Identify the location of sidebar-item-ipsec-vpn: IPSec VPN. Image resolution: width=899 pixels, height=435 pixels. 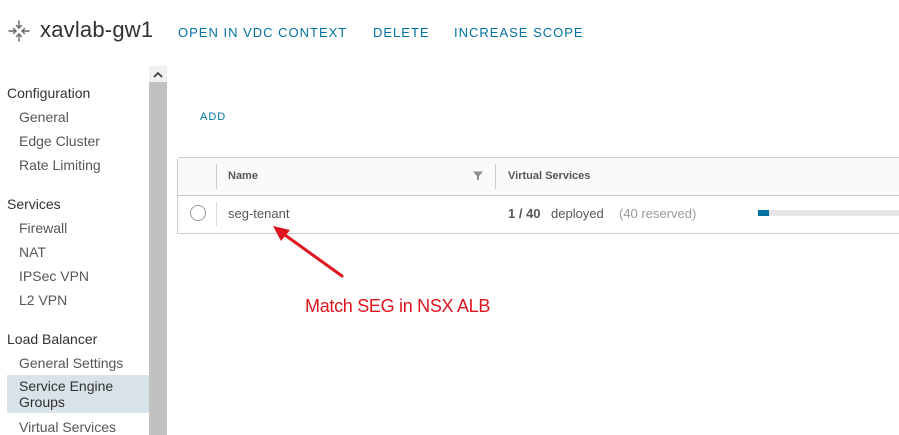
(54, 276).